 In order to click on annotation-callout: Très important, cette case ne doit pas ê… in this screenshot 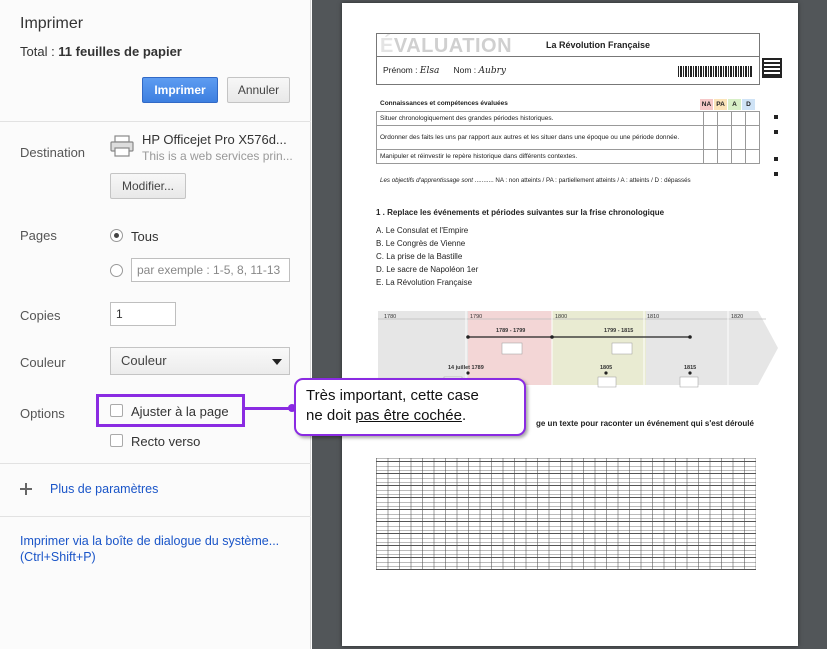, I will do `click(410, 407)`.